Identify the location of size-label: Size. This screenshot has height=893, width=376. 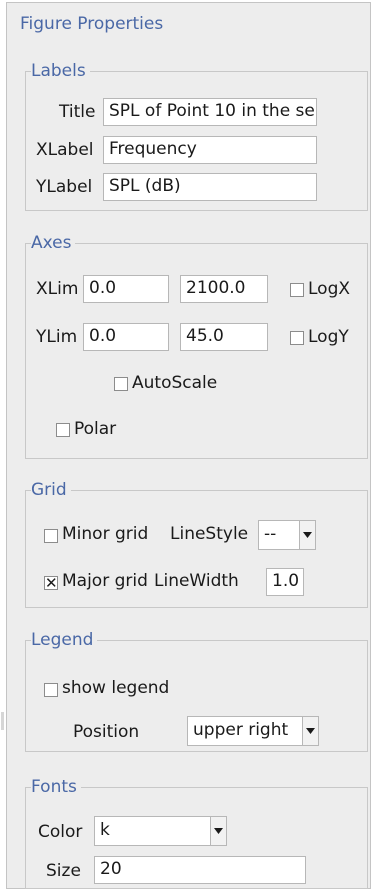
(63, 871).